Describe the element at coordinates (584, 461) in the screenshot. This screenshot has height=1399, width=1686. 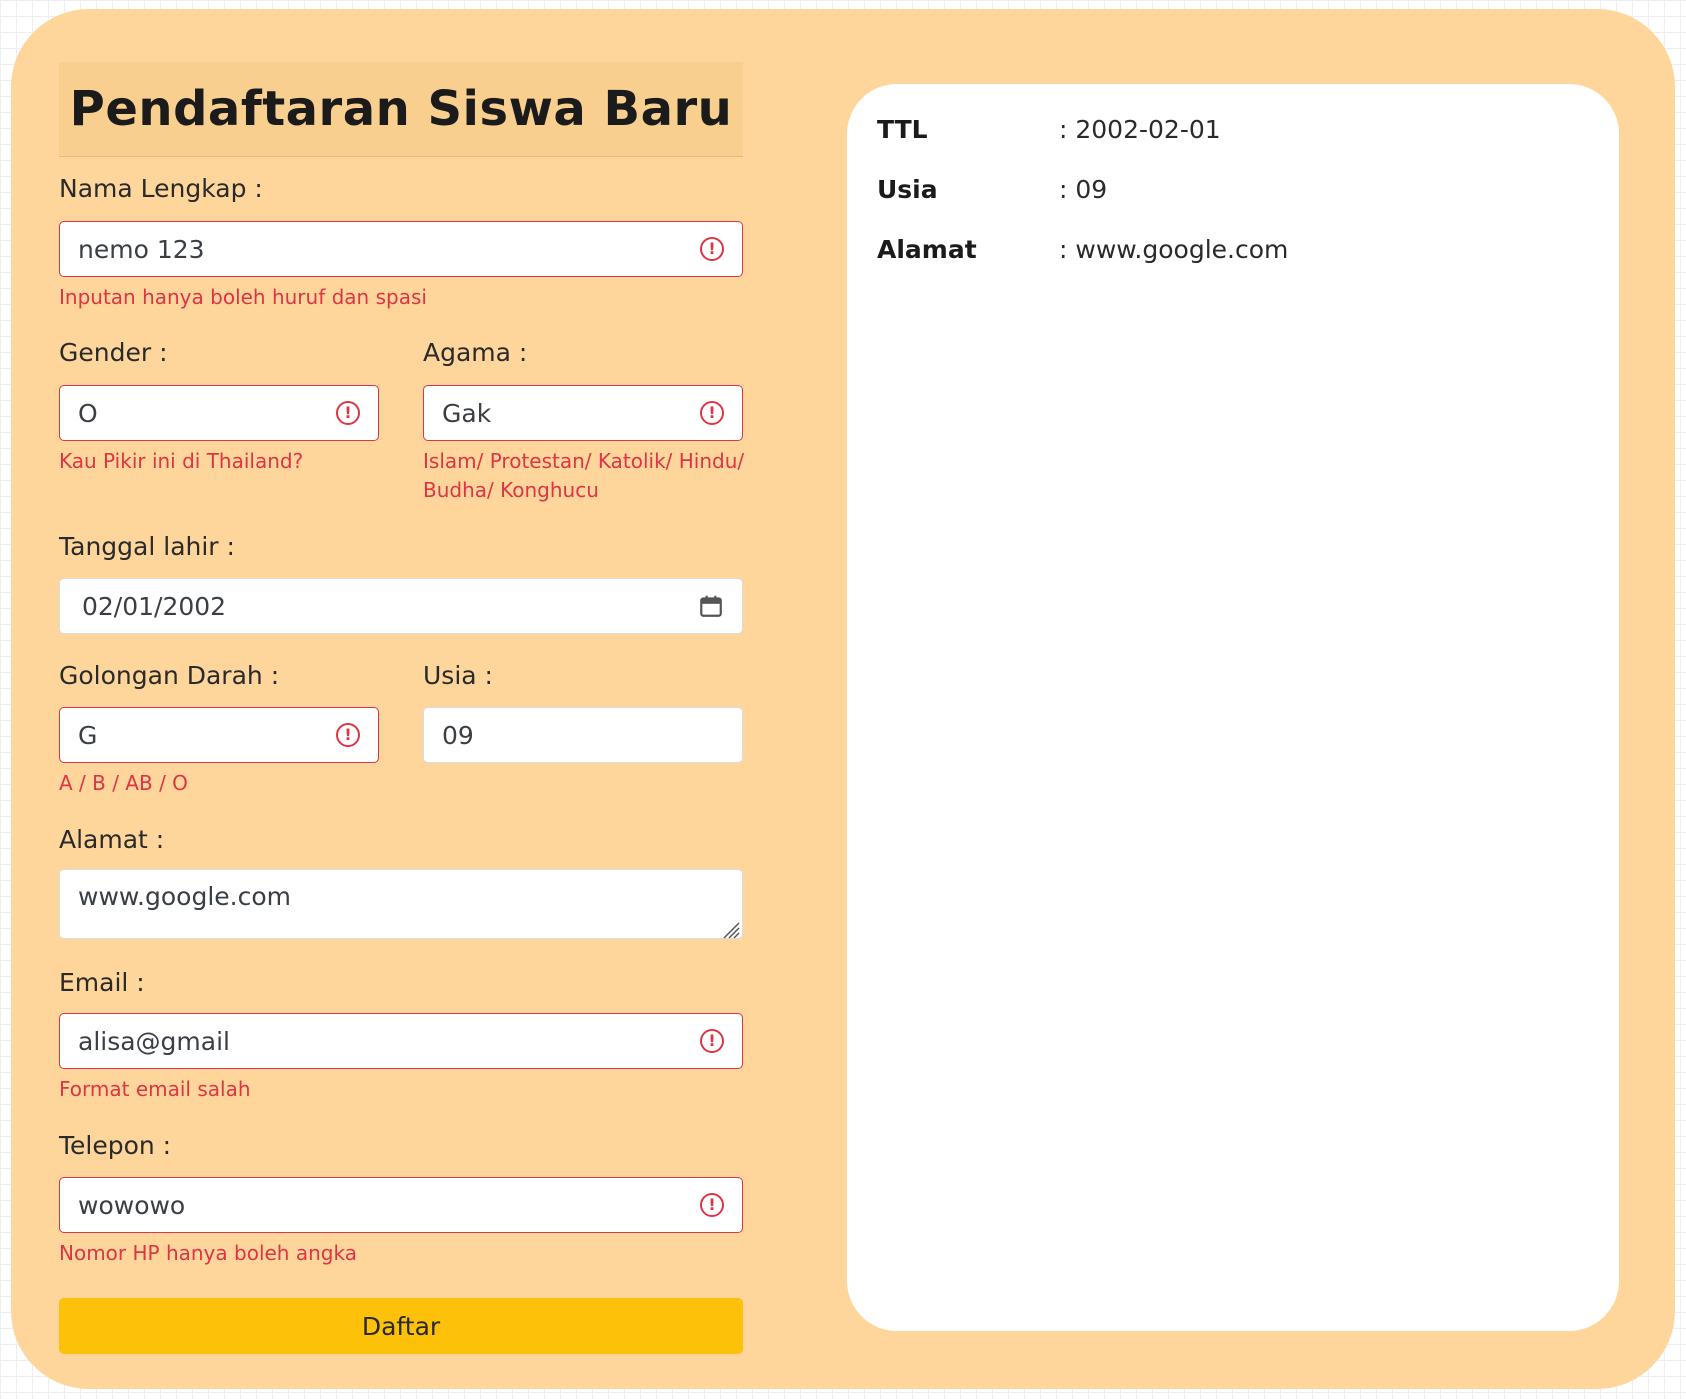
I see `agama-error-line1: Islam/ Protestan/ Katolik/ Hindu/` at that location.